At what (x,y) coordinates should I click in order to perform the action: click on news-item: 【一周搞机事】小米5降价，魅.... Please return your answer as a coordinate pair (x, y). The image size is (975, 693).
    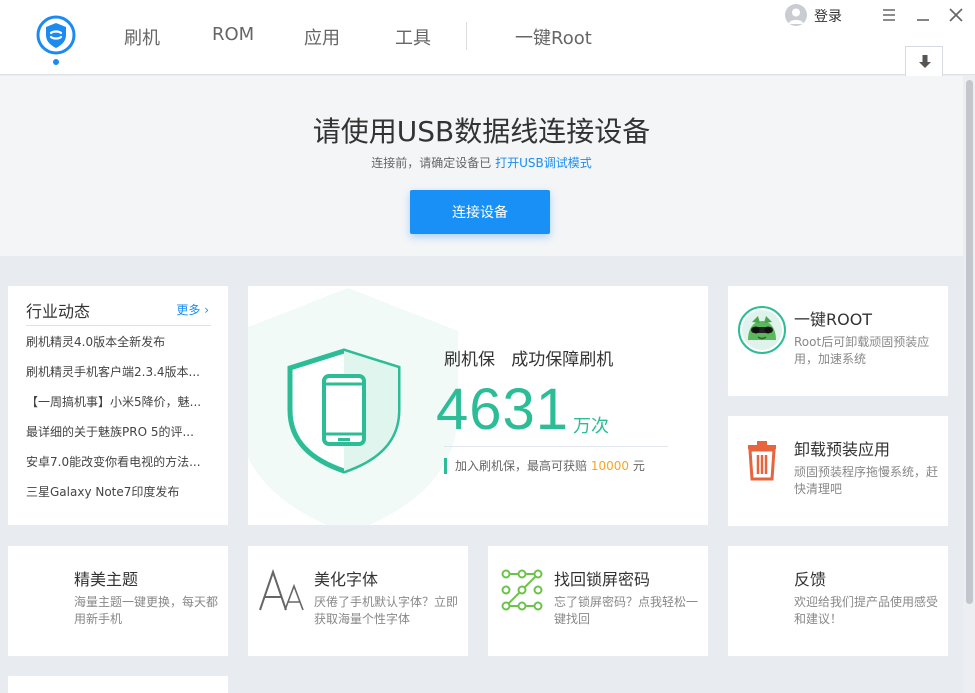
    Looking at the image, I should click on (118, 409).